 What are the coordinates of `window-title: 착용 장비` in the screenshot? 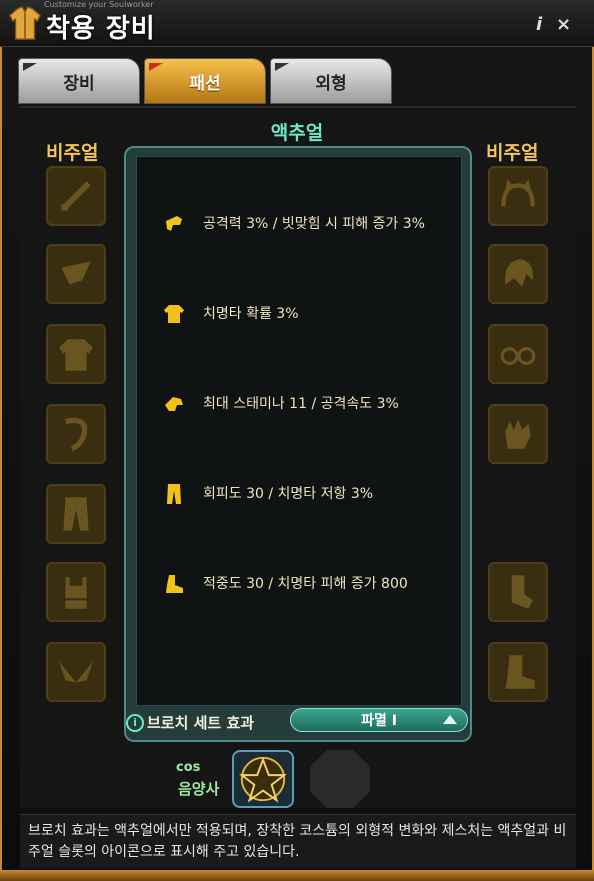 It's located at (101, 29).